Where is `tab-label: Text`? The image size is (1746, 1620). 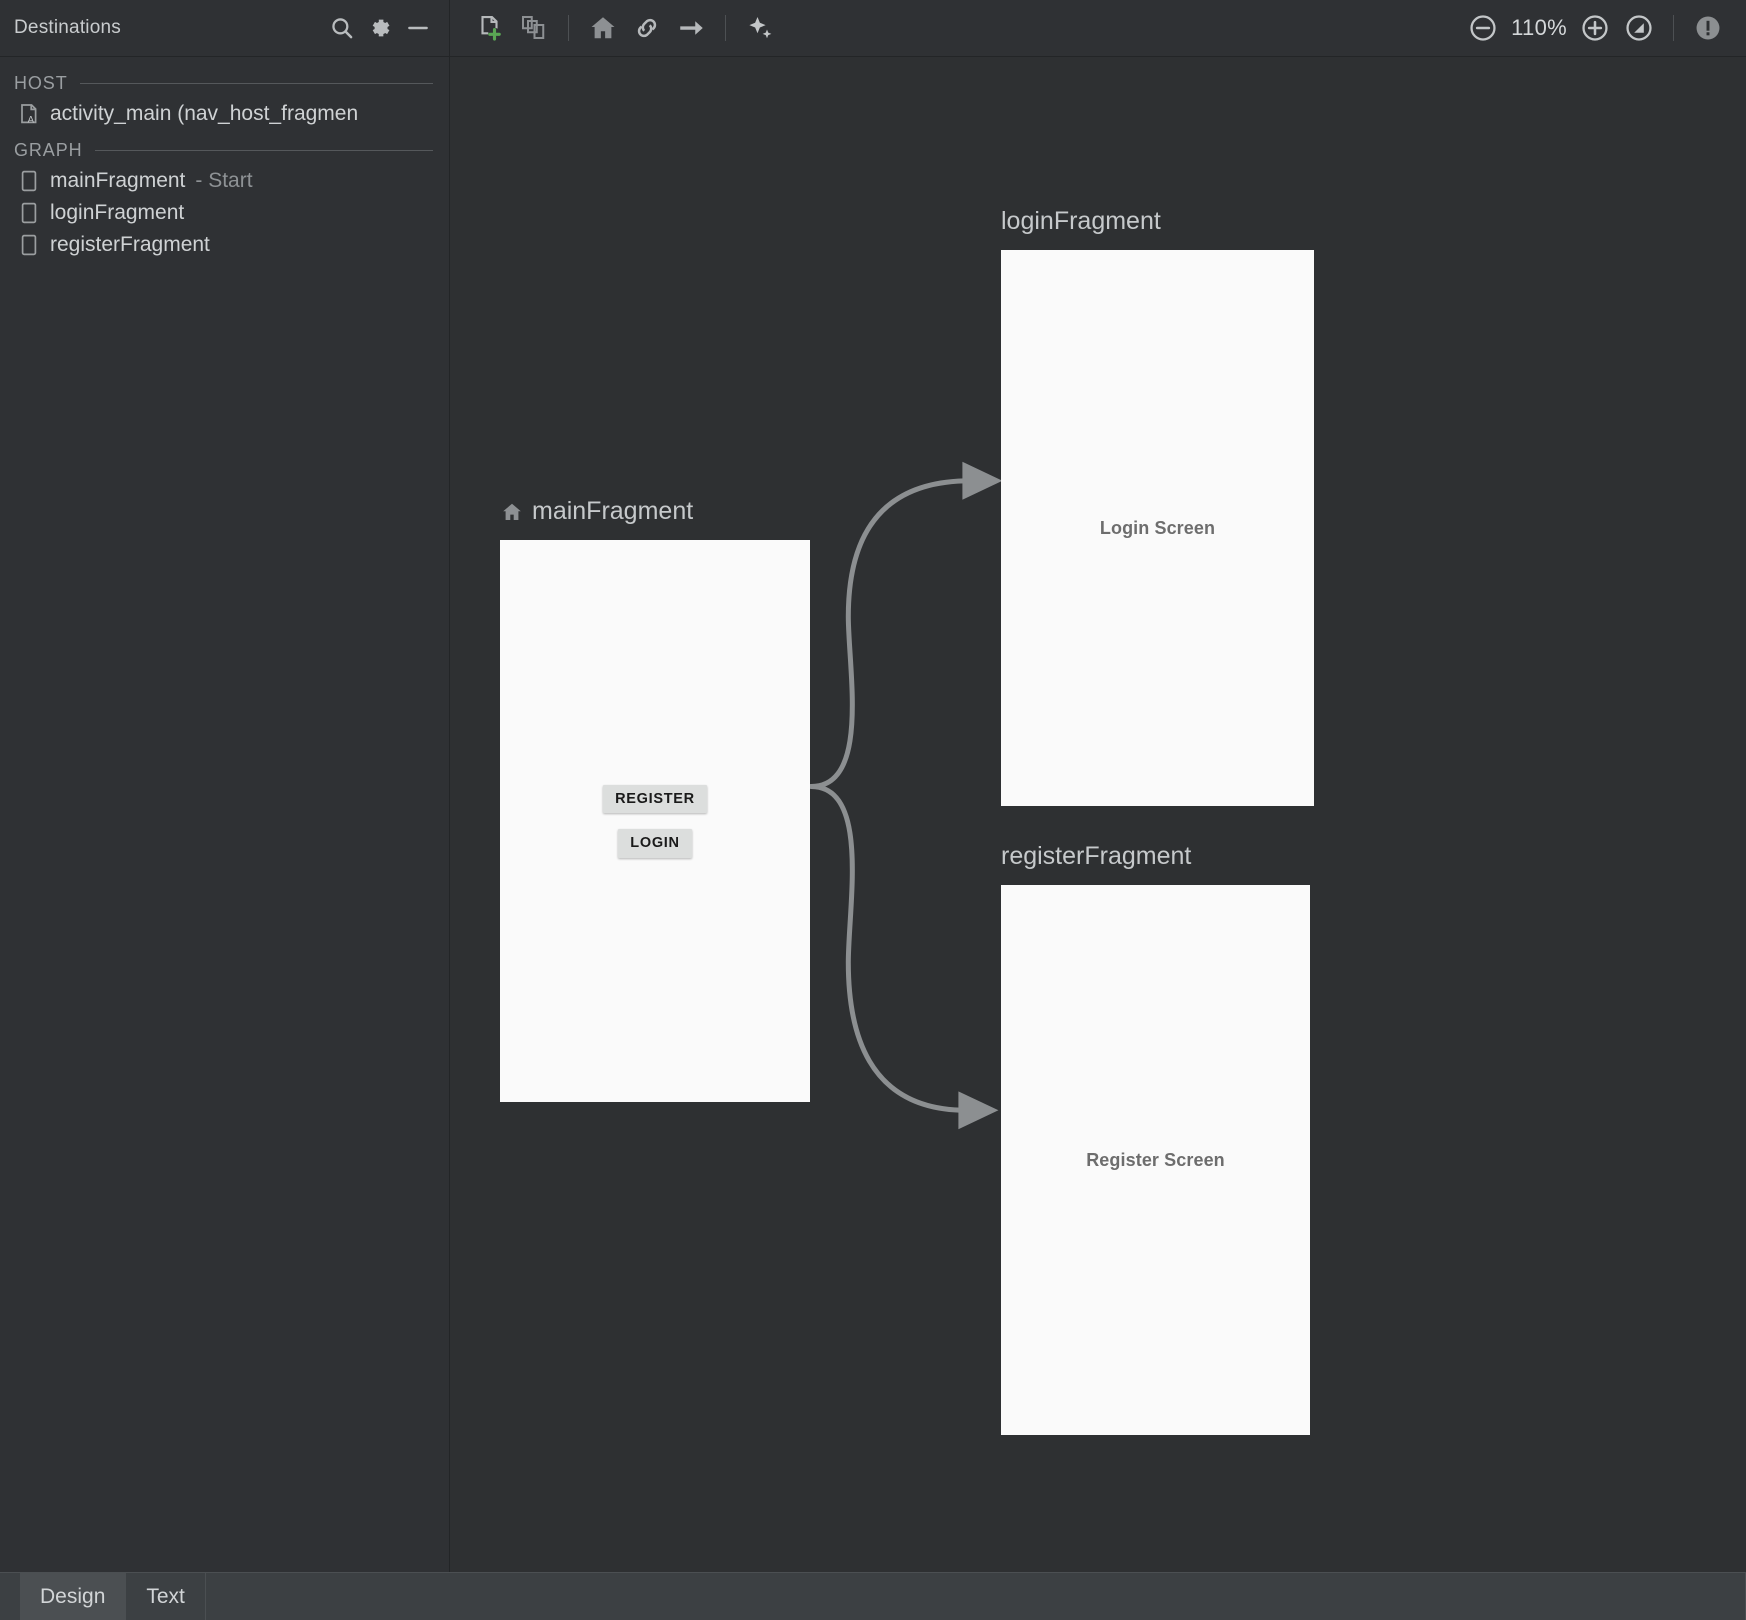
tab-label: Text is located at coordinates (165, 1596).